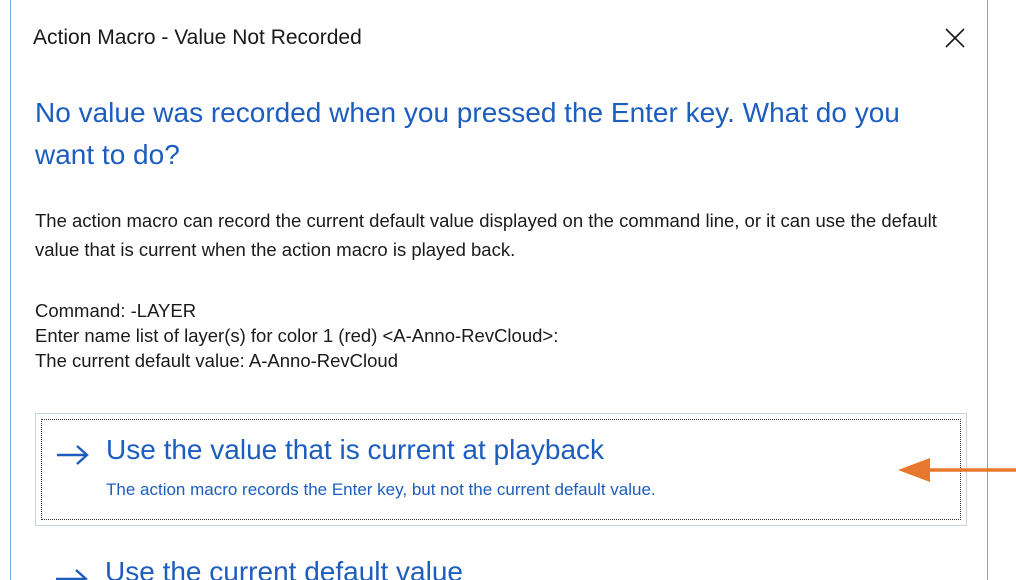 The width and height of the screenshot is (1016, 580). What do you see at coordinates (501, 564) in the screenshot?
I see `option-use-current-default: Use the current default value` at bounding box center [501, 564].